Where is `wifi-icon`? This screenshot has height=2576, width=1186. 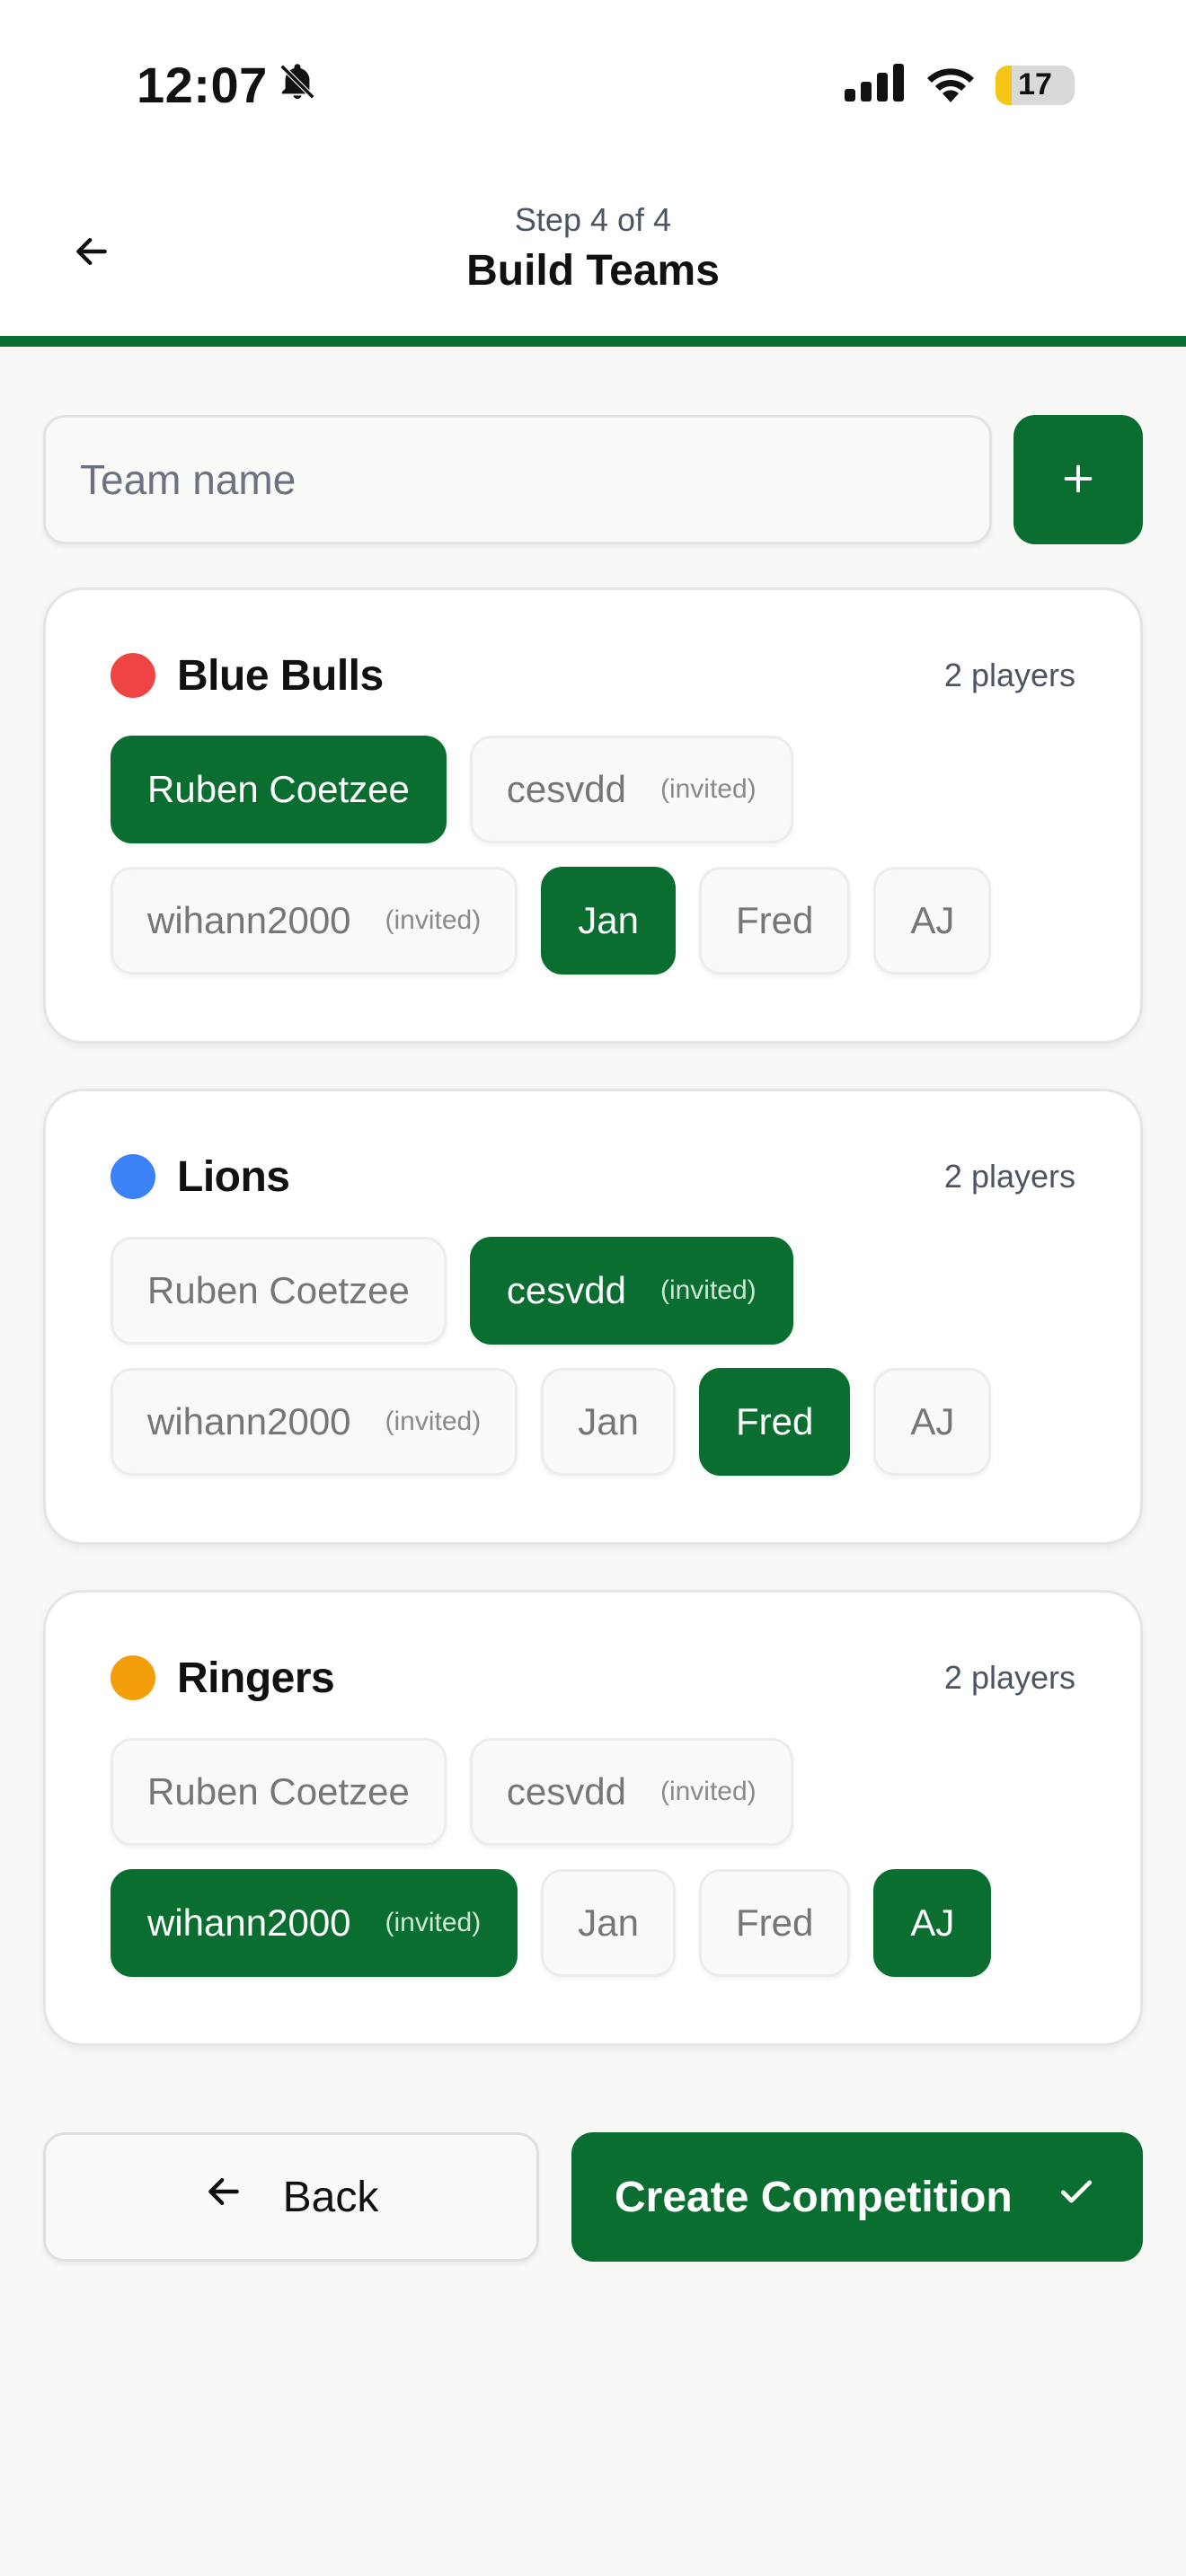 wifi-icon is located at coordinates (951, 85).